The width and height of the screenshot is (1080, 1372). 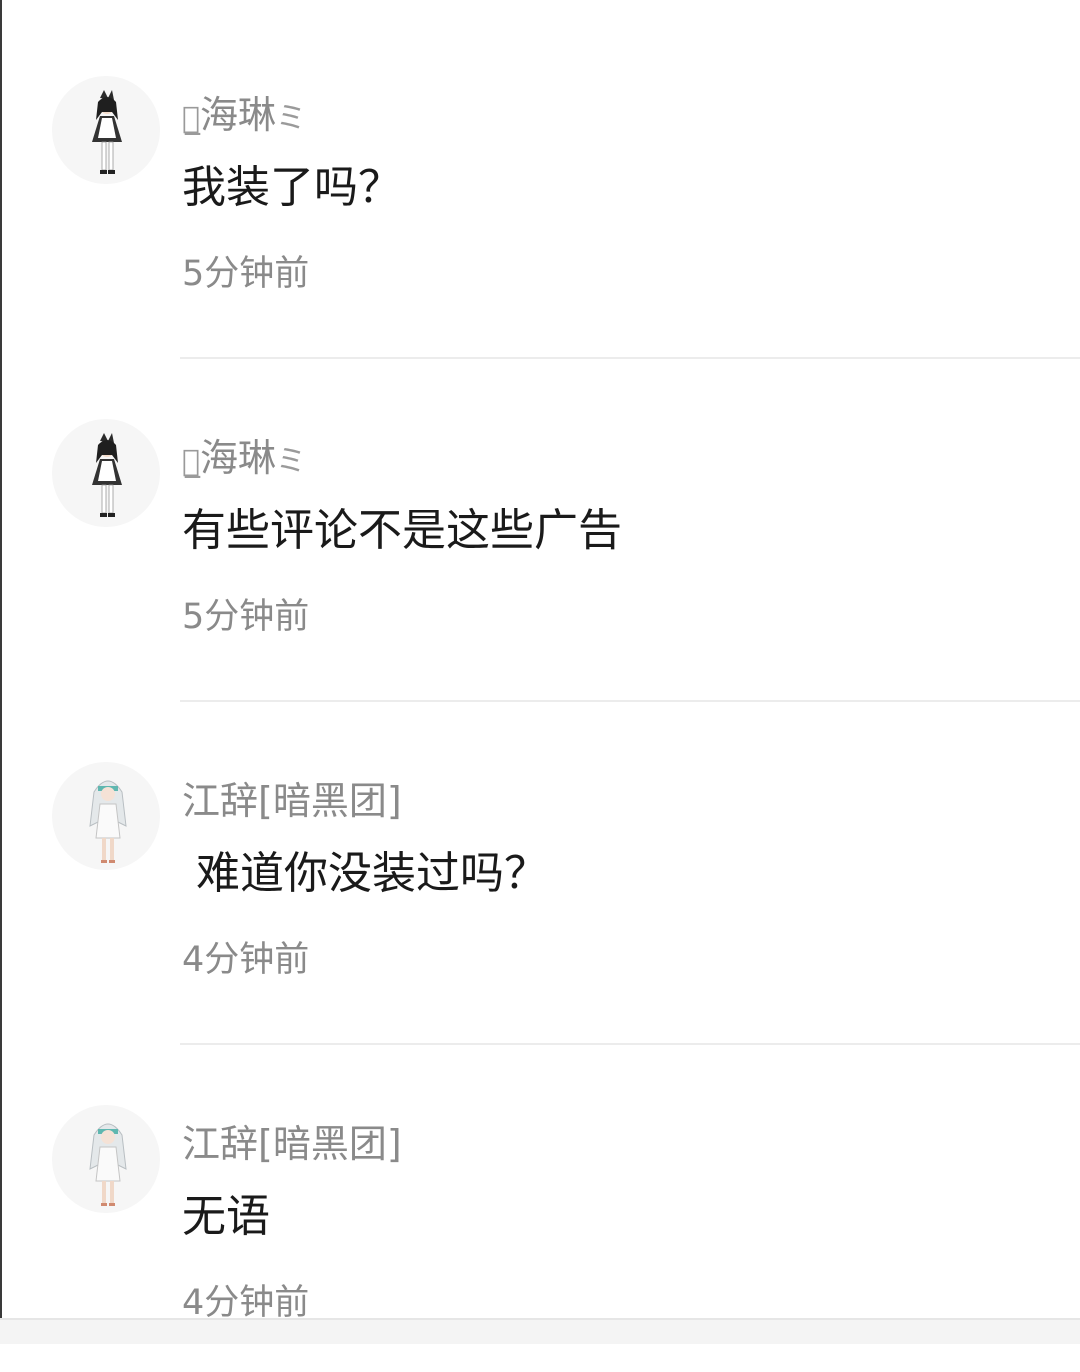 I want to click on bottom-bar, so click(x=540, y=1331).